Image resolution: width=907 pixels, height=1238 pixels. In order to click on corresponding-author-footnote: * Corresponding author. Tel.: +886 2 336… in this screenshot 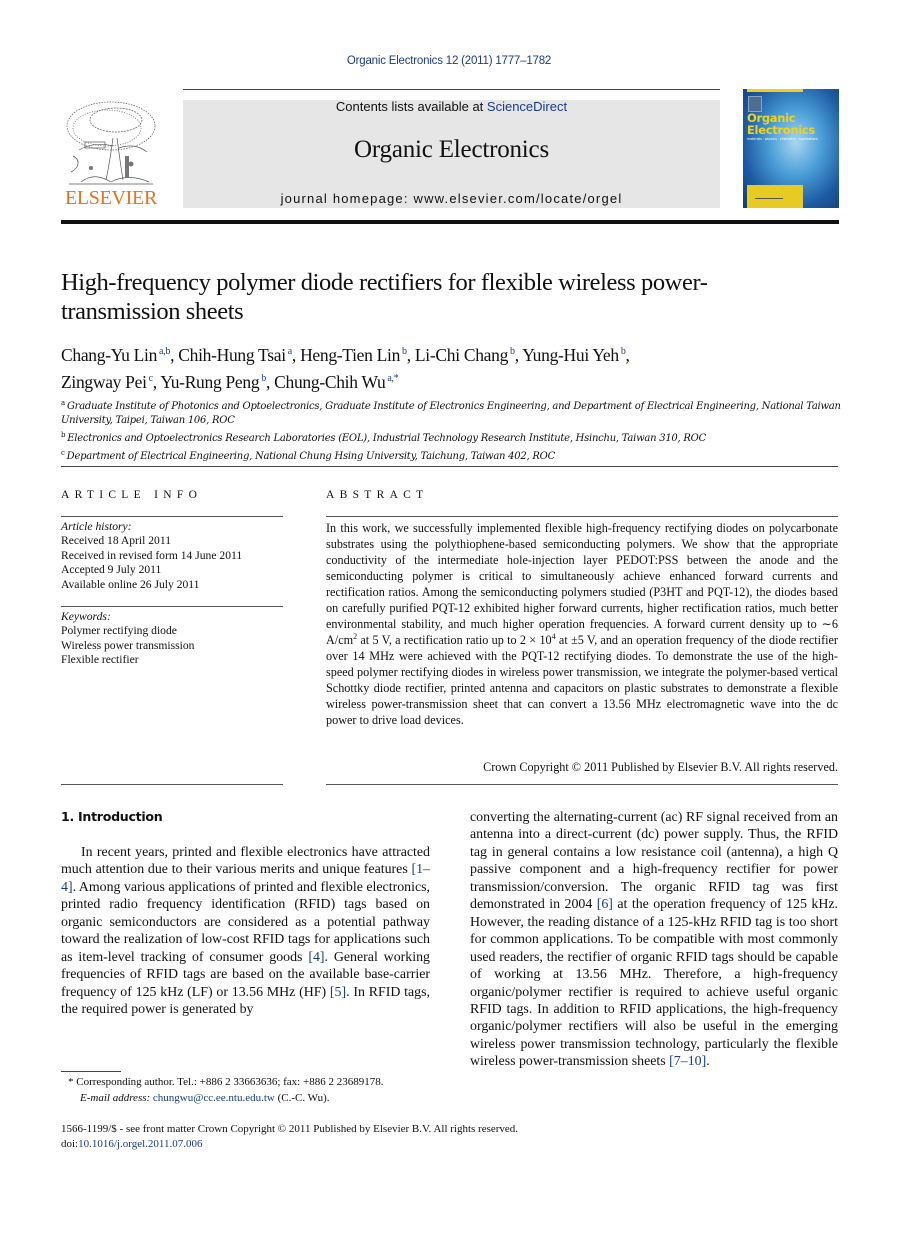, I will do `click(268, 1090)`.